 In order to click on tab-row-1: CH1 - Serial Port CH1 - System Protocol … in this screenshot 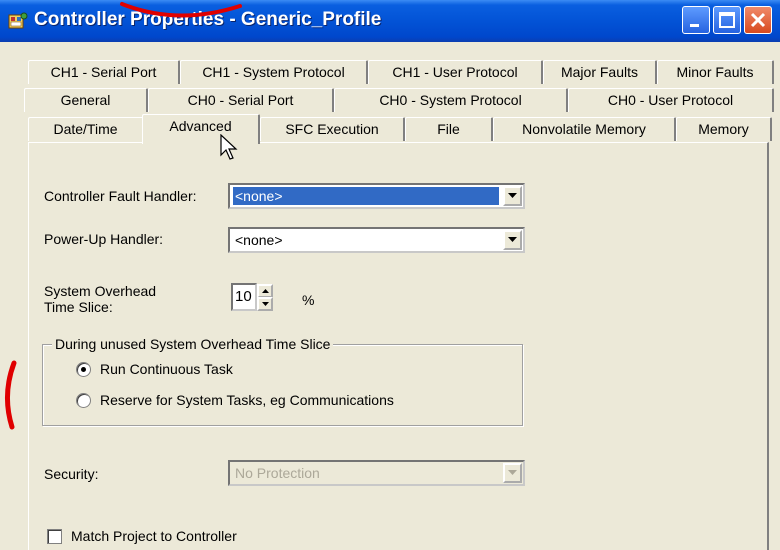, I will do `click(401, 72)`.